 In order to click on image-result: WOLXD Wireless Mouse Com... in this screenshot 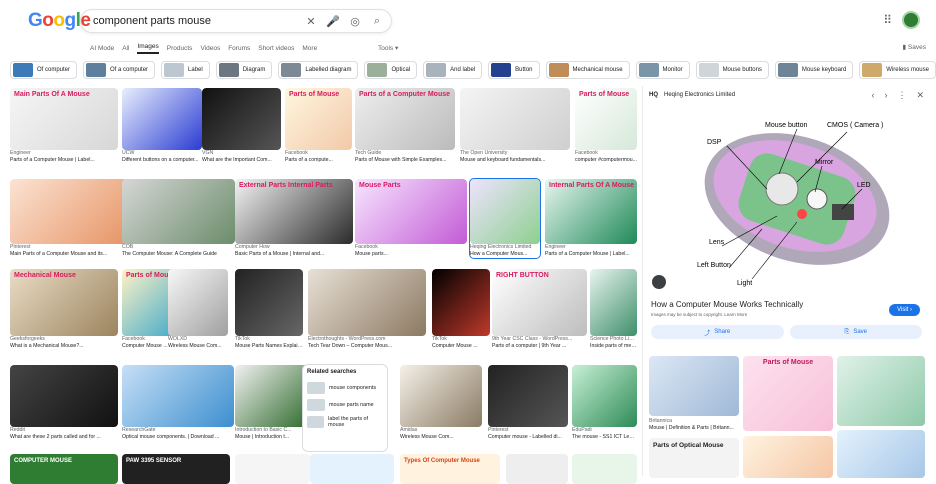, I will do `click(198, 309)`.